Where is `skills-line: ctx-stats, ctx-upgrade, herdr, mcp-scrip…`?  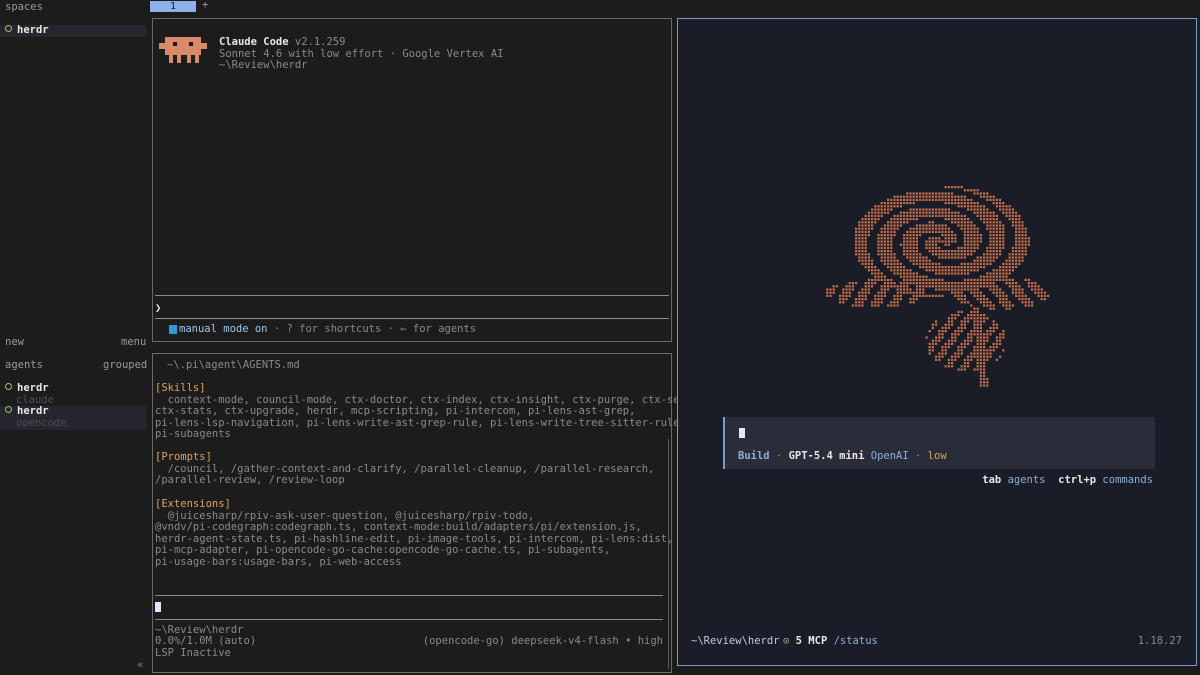
skills-line: ctx-stats, ctx-upgrade, herdr, mcp-scrip… is located at coordinates (395, 411).